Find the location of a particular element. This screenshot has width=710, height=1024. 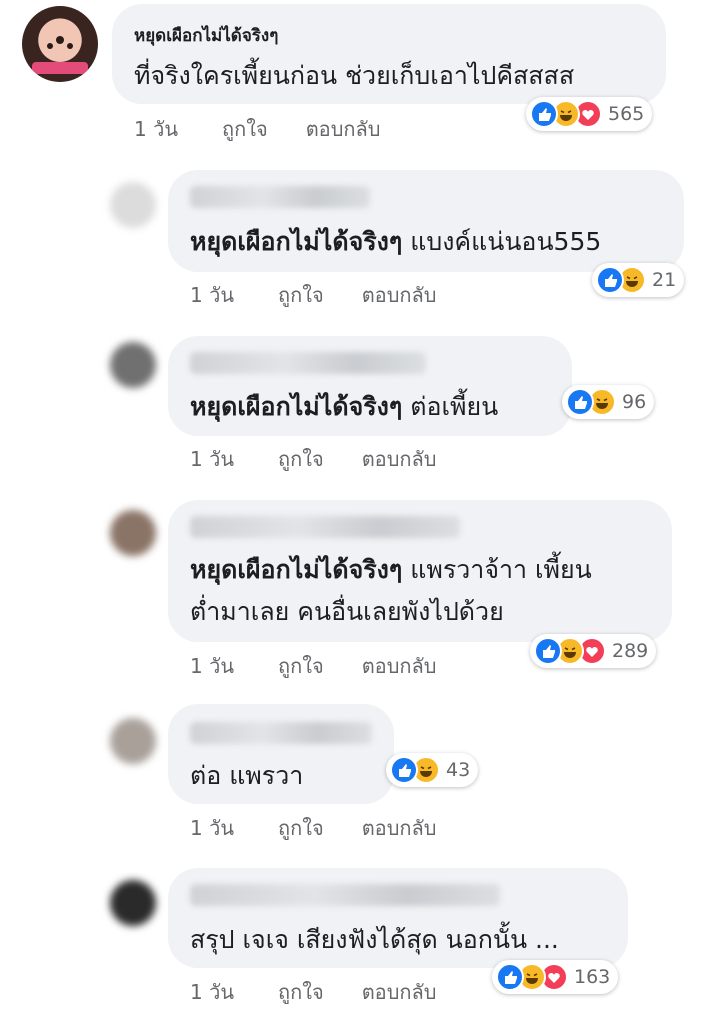

comment-text: ที่จริงใครเพี้ยนก่อน ช่วยเก็บเอาไปคีสสสส is located at coordinates (354, 75).